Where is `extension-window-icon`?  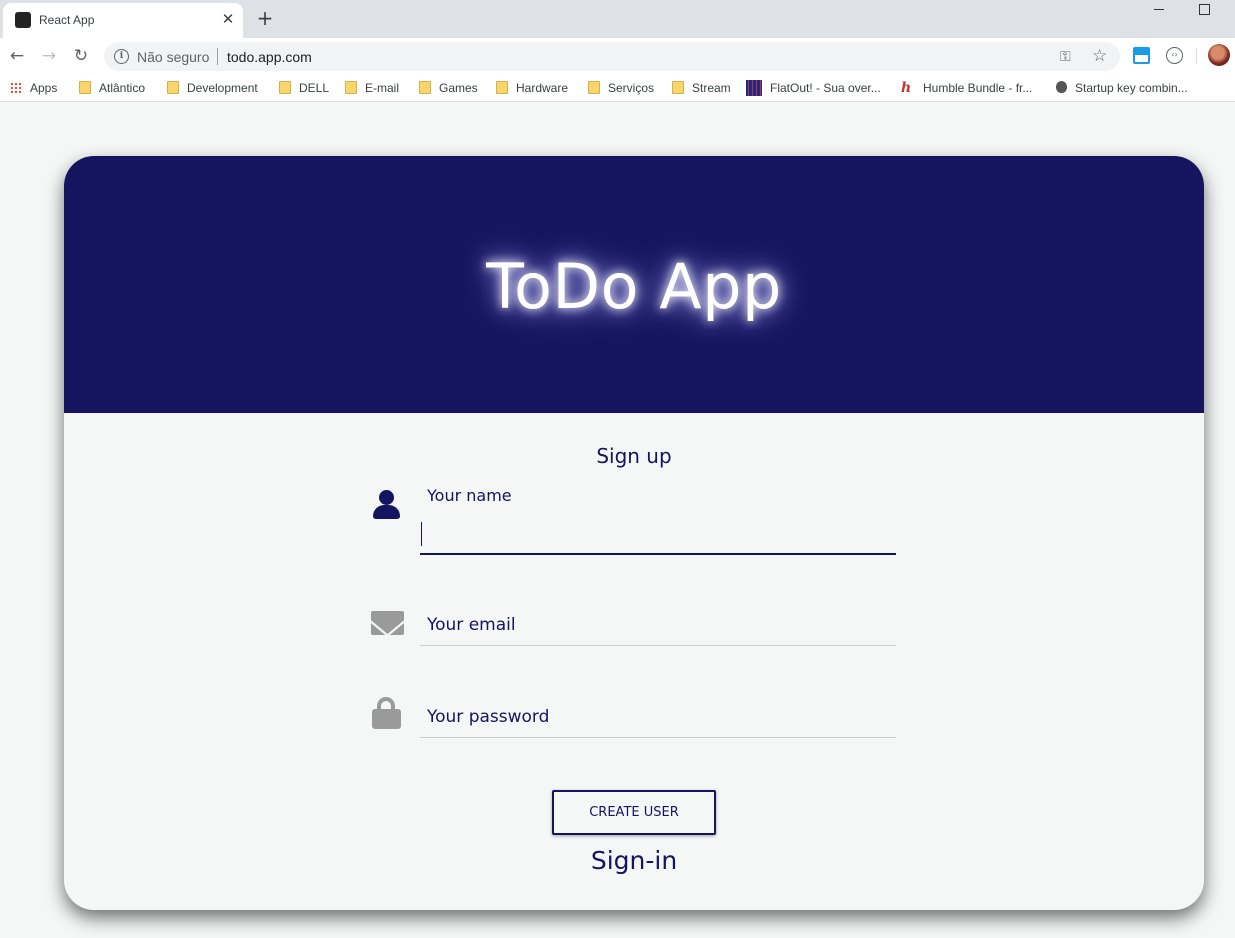 extension-window-icon is located at coordinates (1141, 55).